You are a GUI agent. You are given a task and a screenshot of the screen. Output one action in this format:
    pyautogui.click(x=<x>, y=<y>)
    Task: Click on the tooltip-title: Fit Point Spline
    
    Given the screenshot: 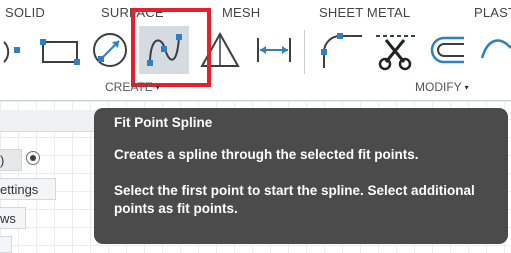 What is the action you would take?
    pyautogui.click(x=163, y=122)
    